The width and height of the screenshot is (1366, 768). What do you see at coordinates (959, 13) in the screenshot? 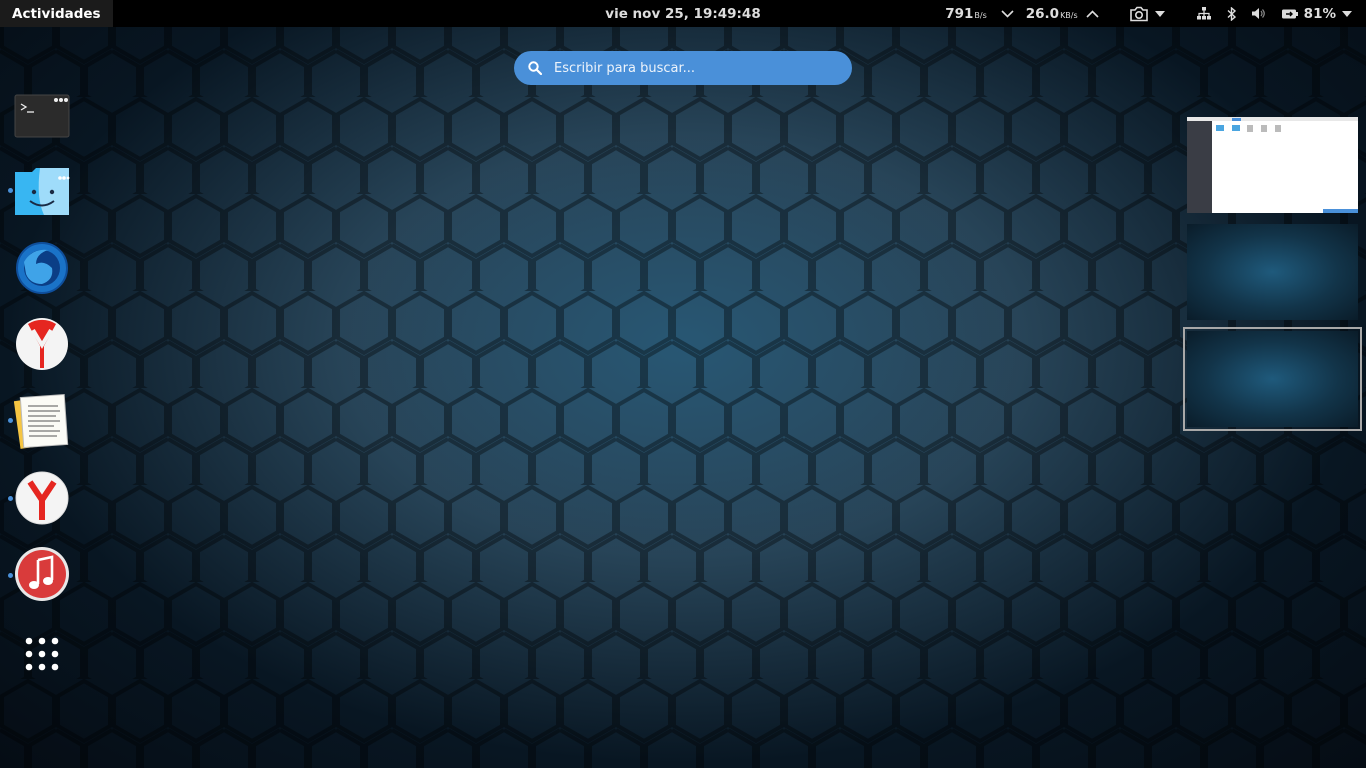
I see `net-down-value: 791` at bounding box center [959, 13].